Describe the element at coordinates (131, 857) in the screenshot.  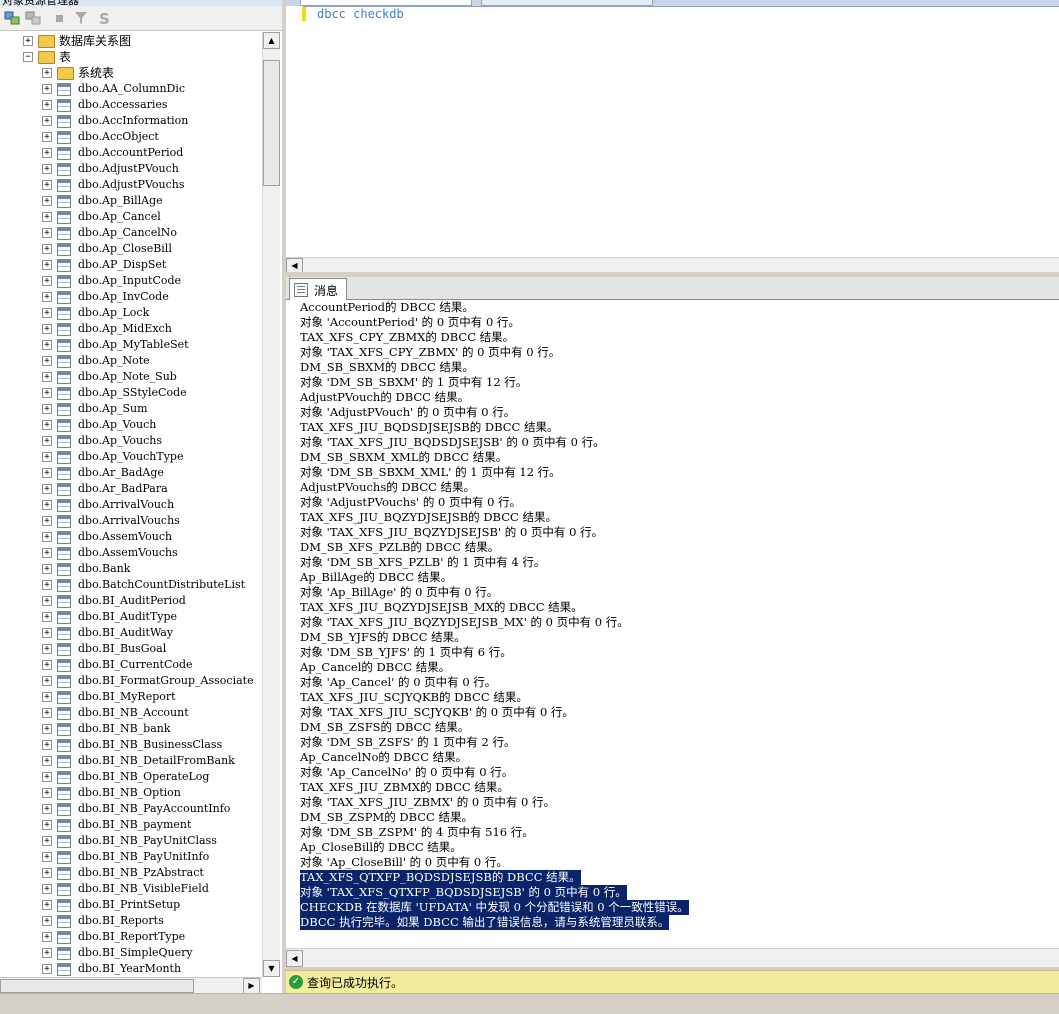
I see `tree-table-node: + dbo.BI_NB_PayUnitInfo` at that location.